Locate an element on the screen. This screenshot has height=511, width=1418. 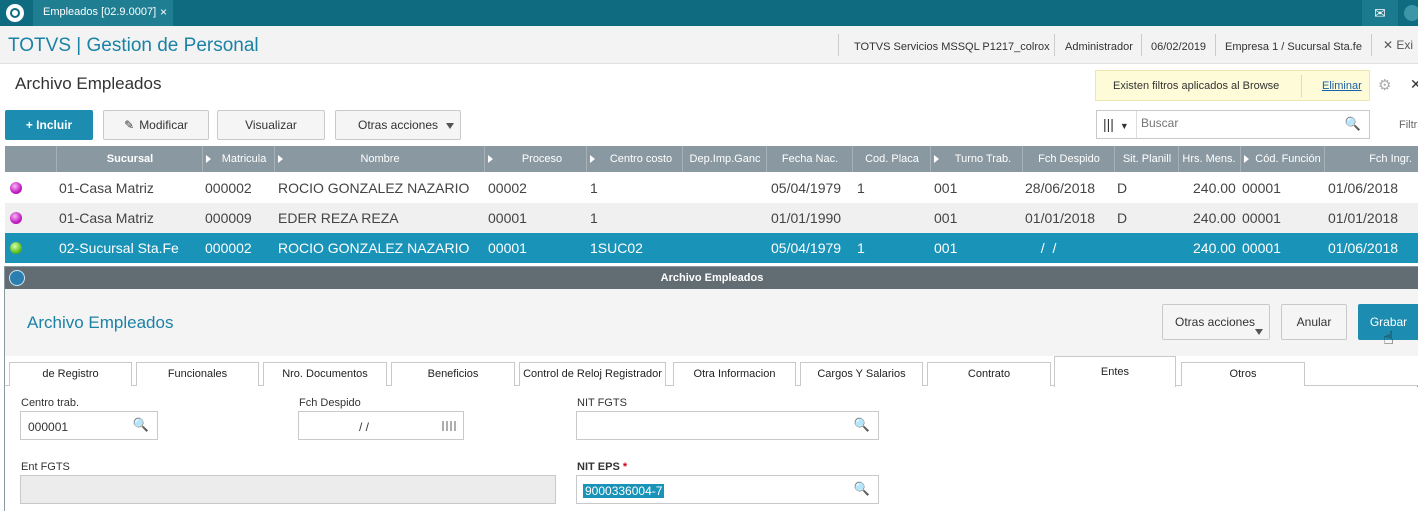
tab-entes: Entes is located at coordinates (1115, 371).